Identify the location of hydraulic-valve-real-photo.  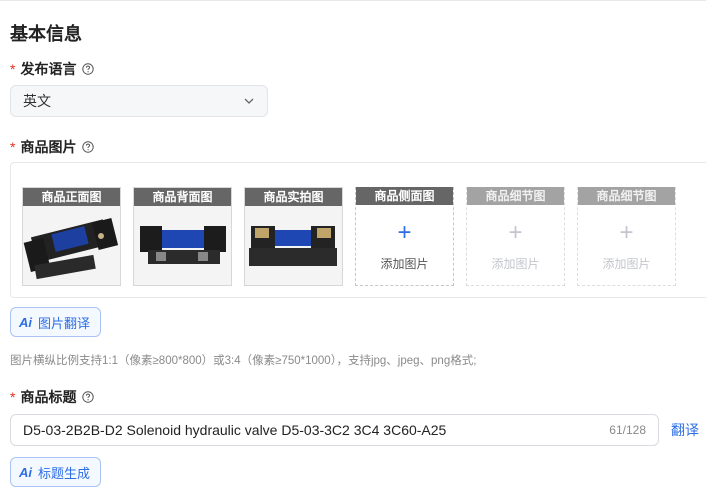
(293, 245).